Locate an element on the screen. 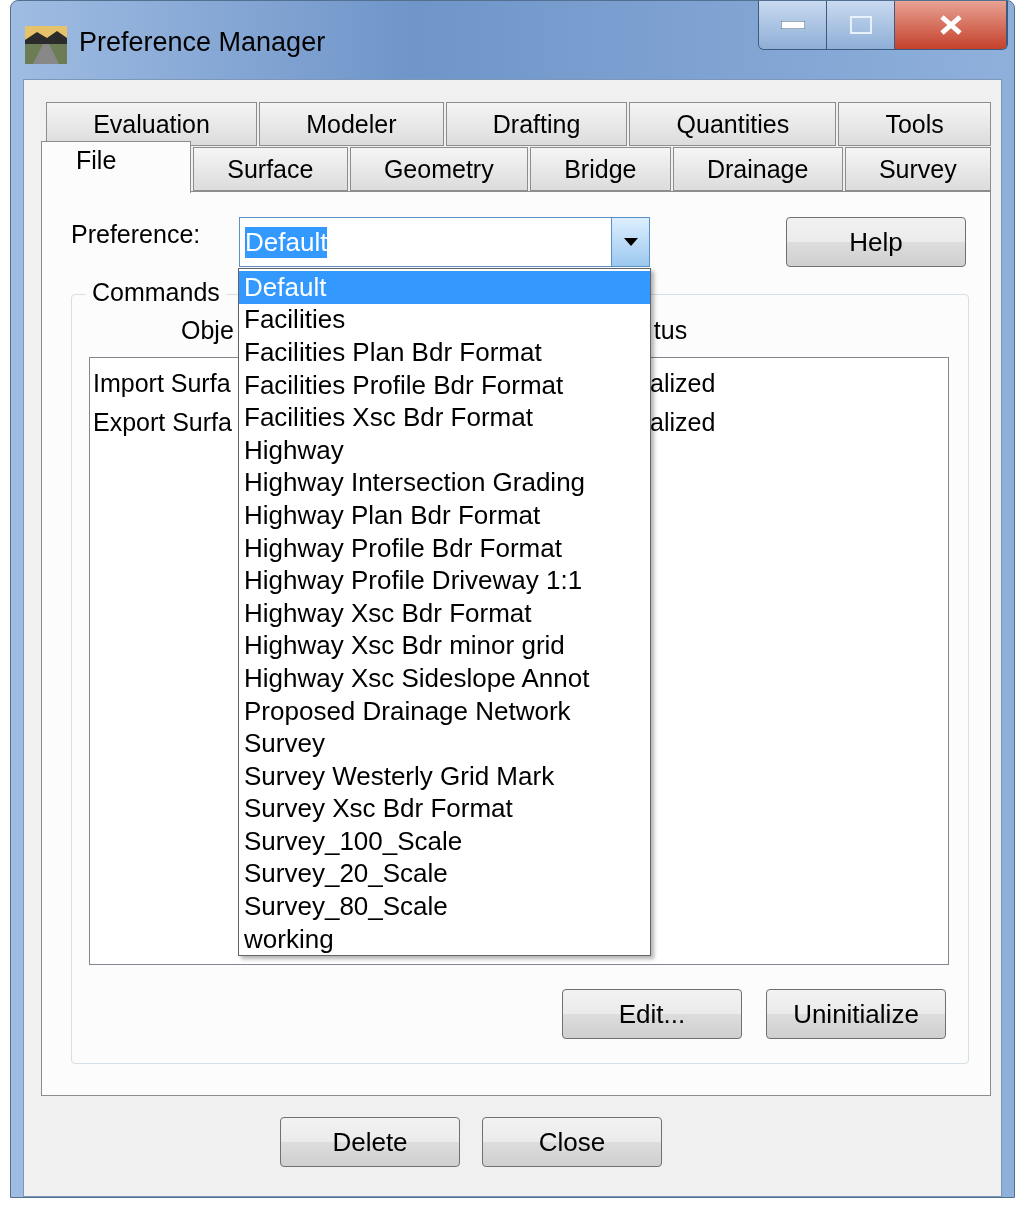  tab: Drafting is located at coordinates (536, 124).